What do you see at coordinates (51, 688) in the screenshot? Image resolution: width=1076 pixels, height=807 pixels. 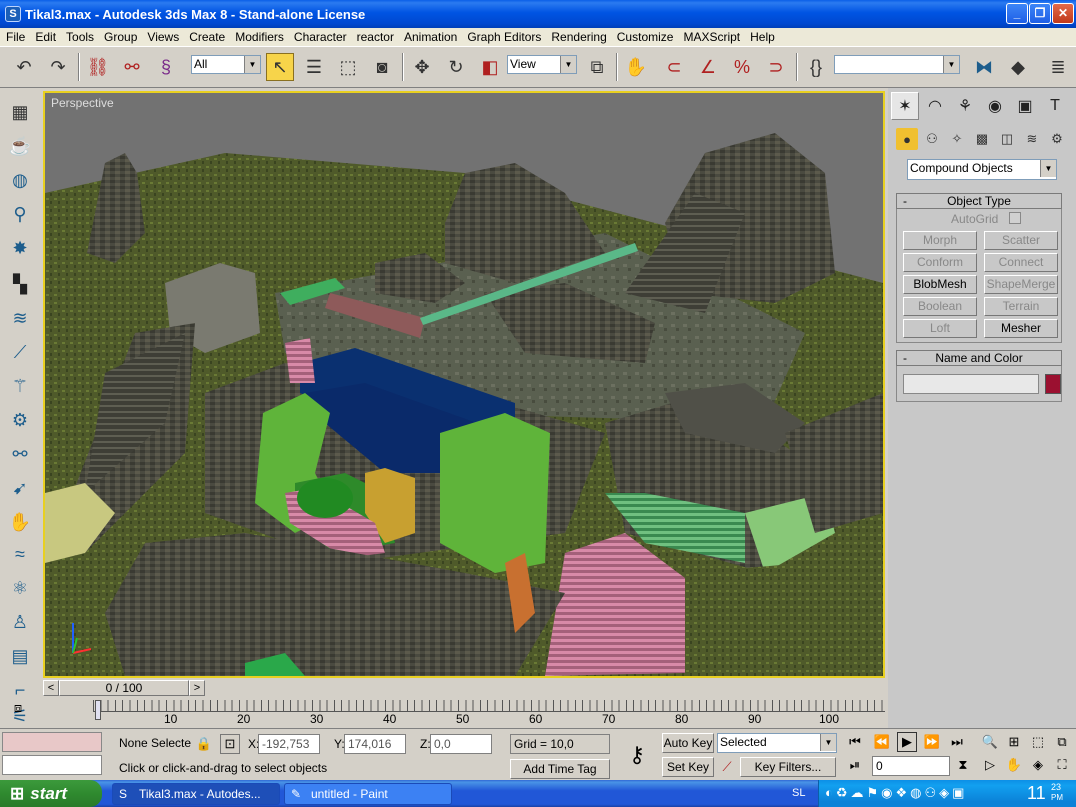 I see `previous-frame-icon: <` at bounding box center [51, 688].